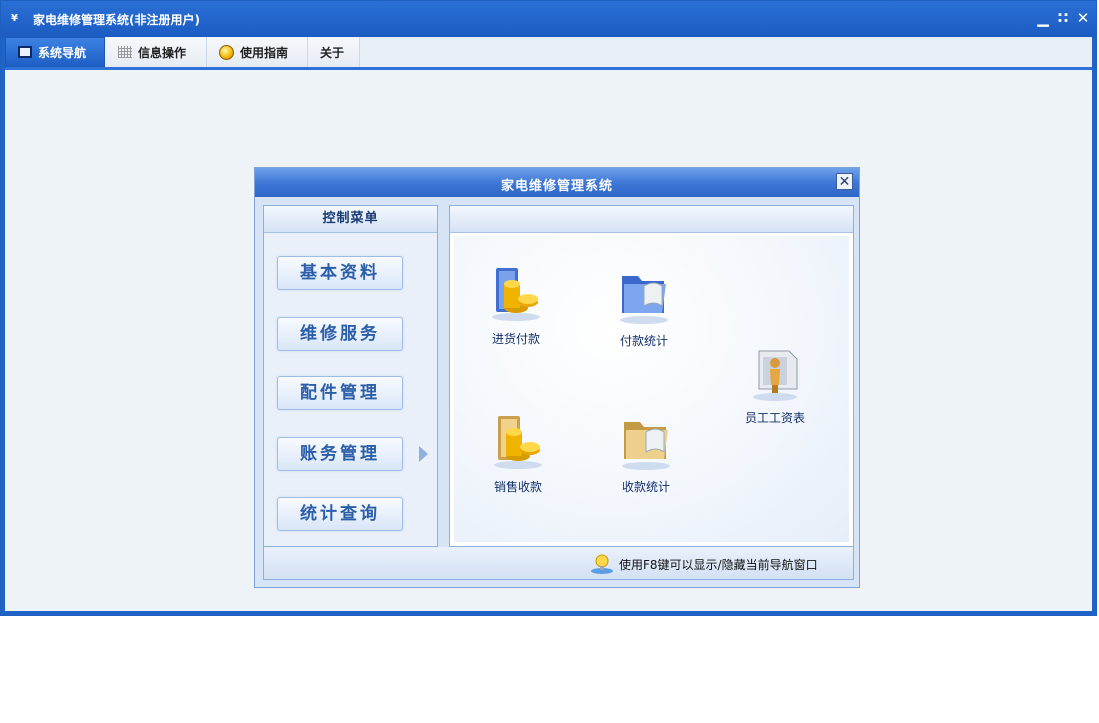 Image resolution: width=1099 pixels, height=723 pixels. What do you see at coordinates (558, 563) in the screenshot?
I see `status-bar: 使用F8键可以显示/隐藏当前导航窗口` at bounding box center [558, 563].